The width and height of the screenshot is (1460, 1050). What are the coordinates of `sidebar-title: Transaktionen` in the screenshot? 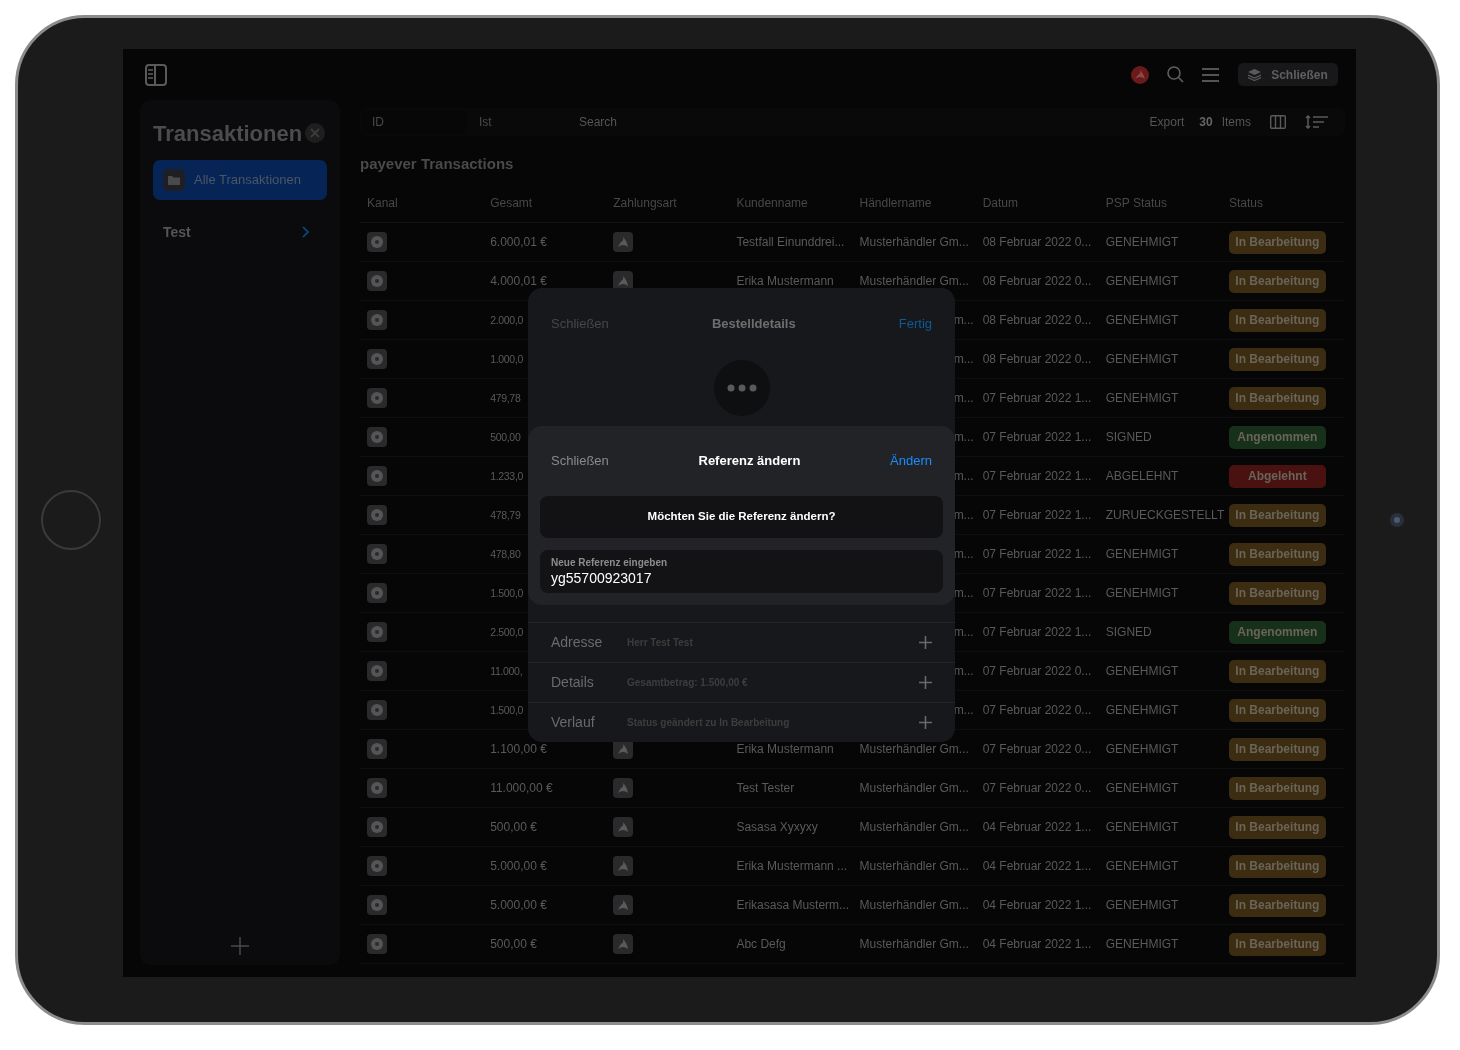 It's located at (228, 133).